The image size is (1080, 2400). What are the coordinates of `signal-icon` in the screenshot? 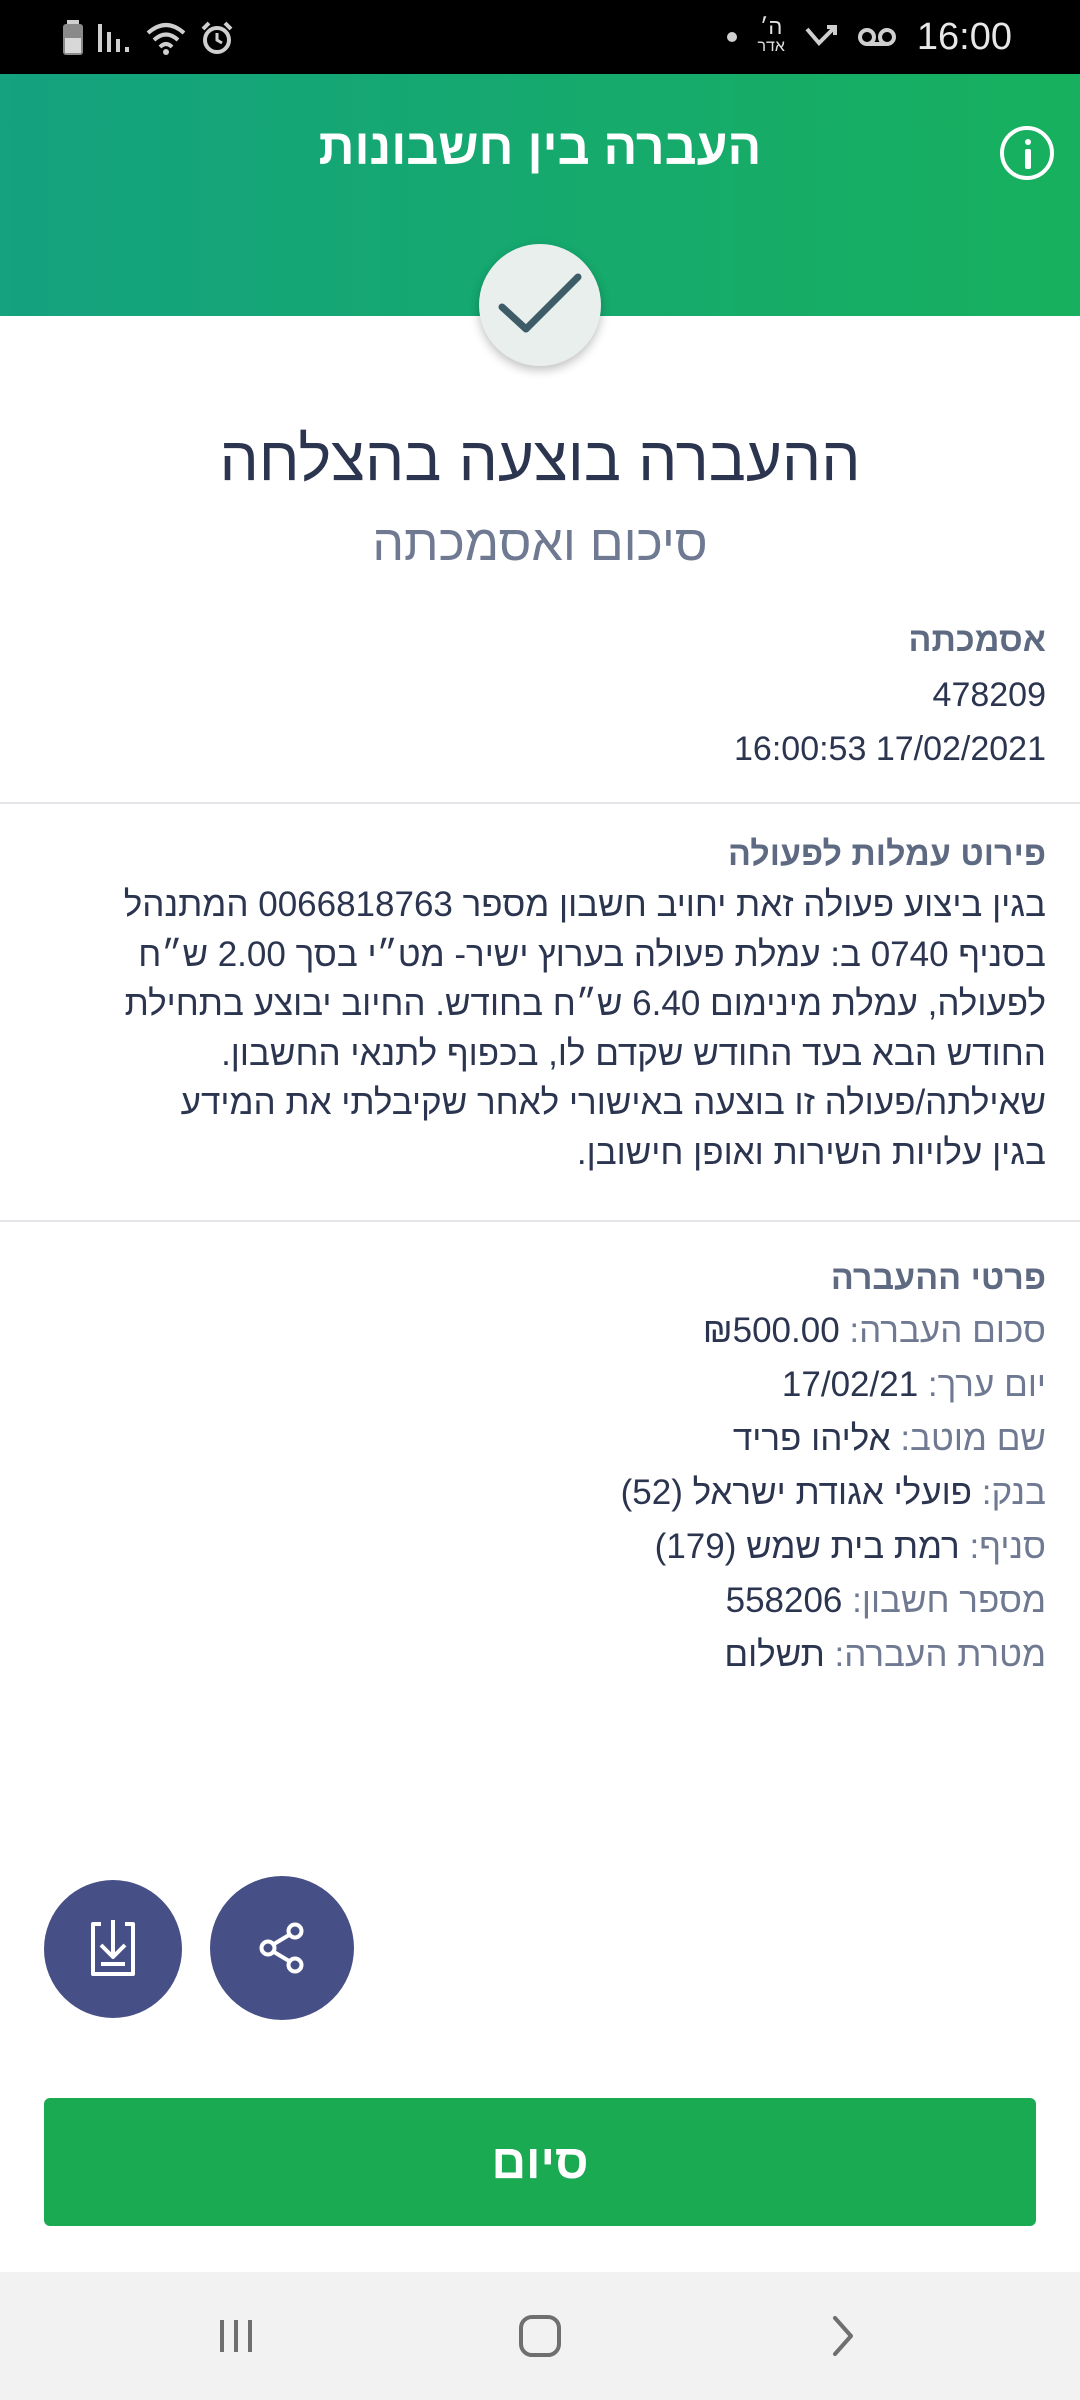 It's located at (113, 38).